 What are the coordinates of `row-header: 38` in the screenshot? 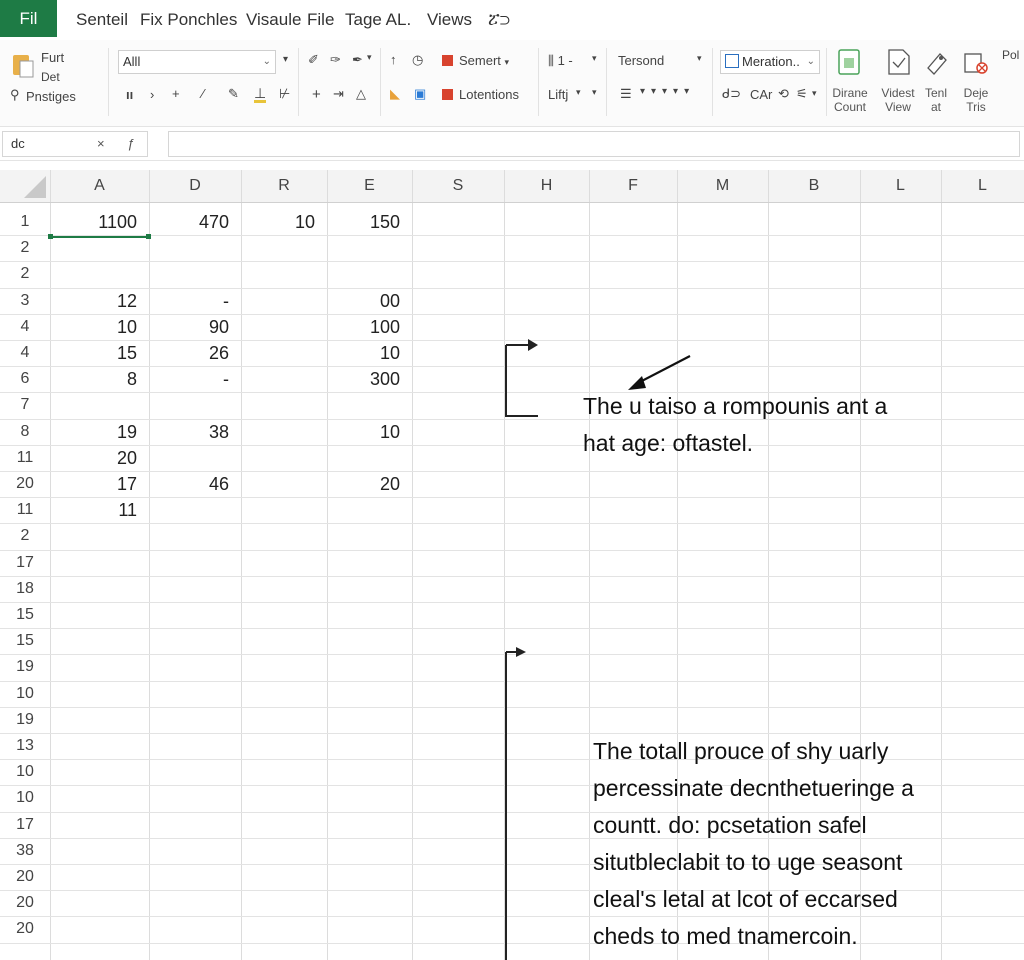 It's located at (25, 851).